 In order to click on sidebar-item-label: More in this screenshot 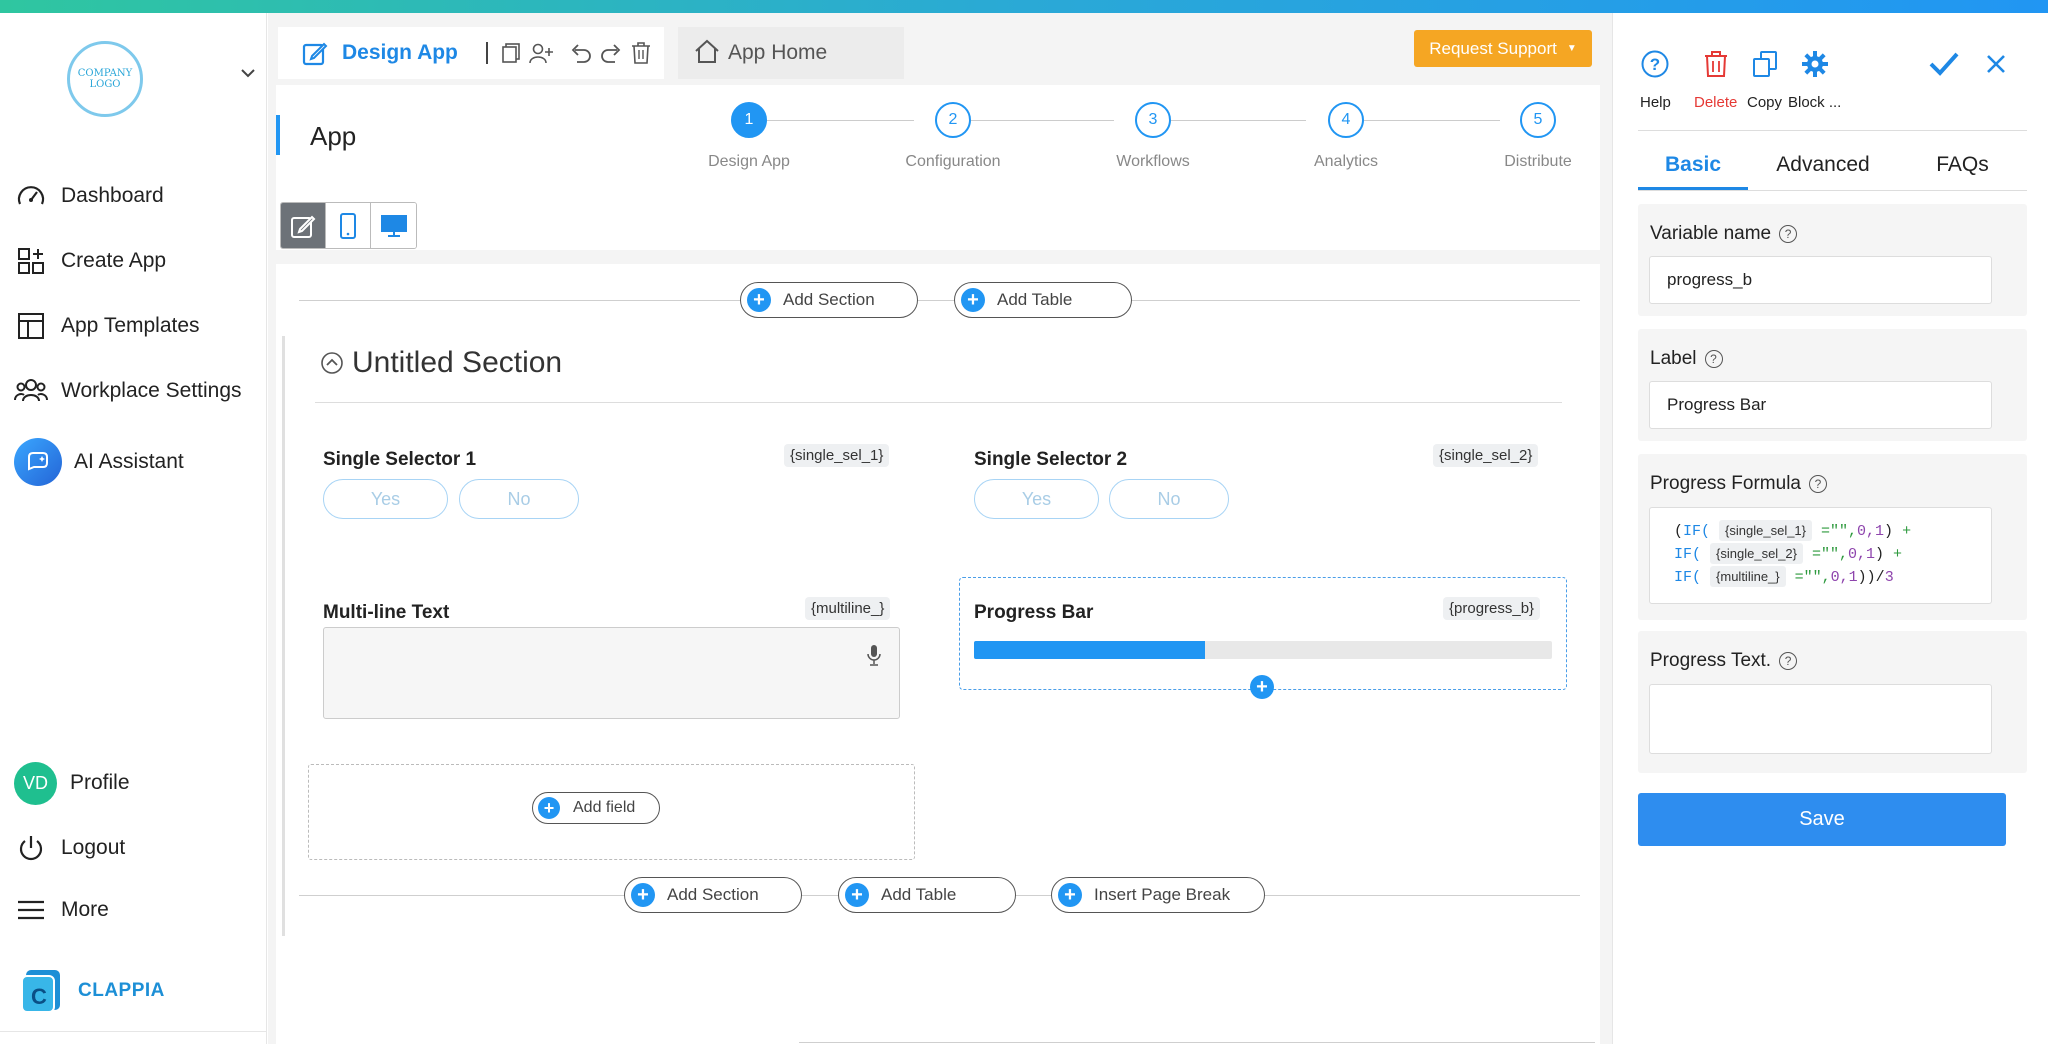, I will do `click(85, 909)`.